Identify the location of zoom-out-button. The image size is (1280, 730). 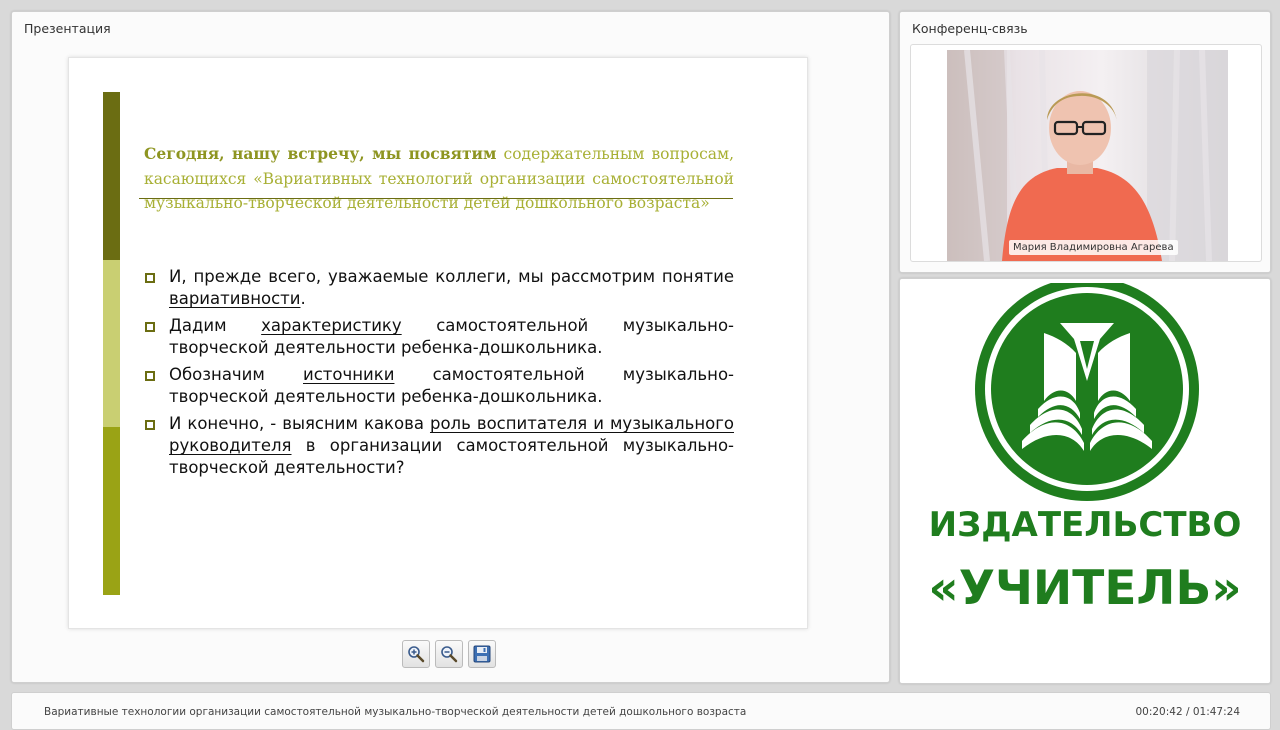
(449, 654).